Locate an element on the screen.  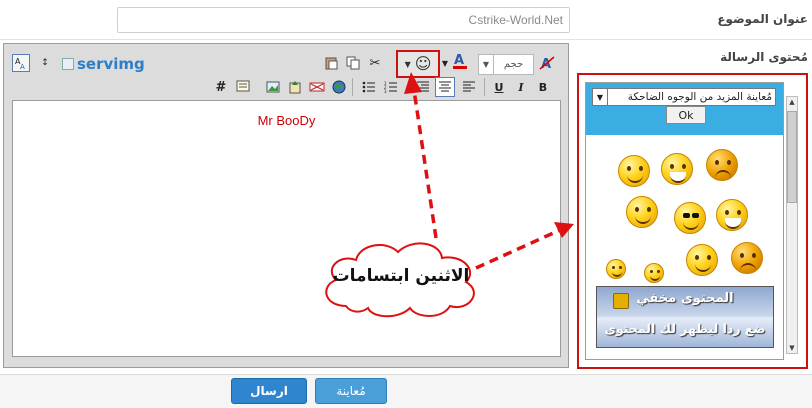
smiley-cry-icon is located at coordinates (747, 258).